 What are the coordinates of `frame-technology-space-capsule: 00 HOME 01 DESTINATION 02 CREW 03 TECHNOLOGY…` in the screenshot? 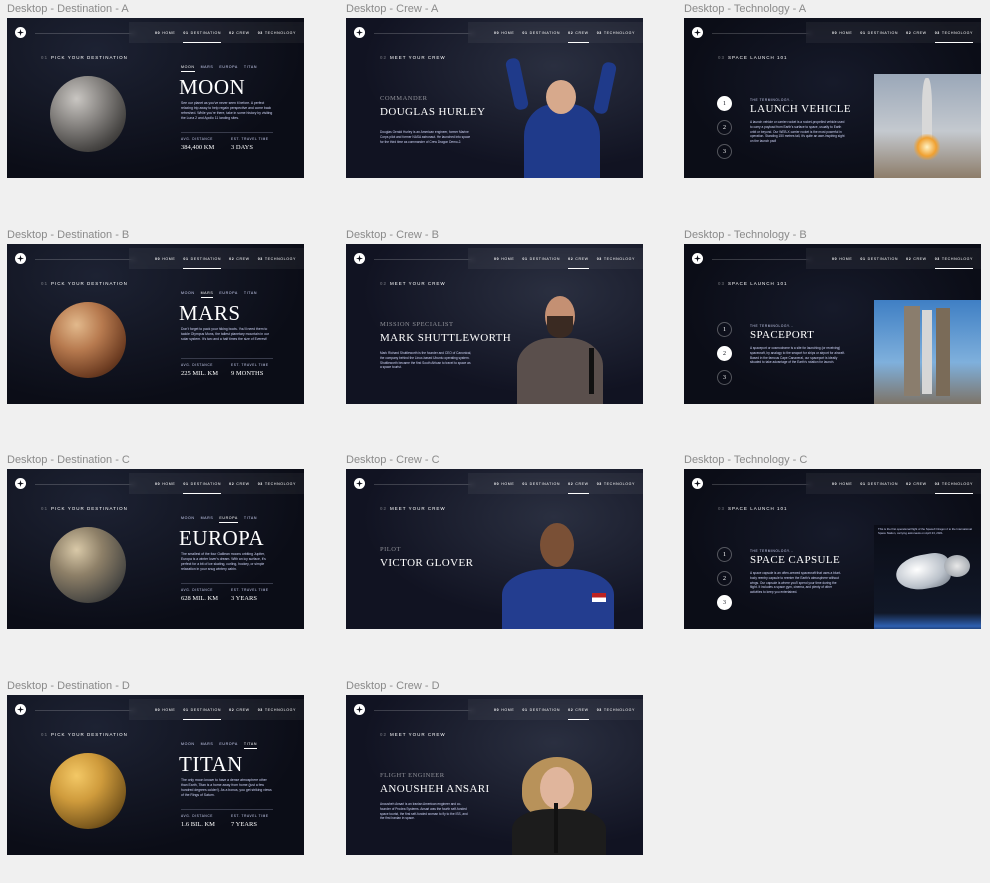 It's located at (832, 549).